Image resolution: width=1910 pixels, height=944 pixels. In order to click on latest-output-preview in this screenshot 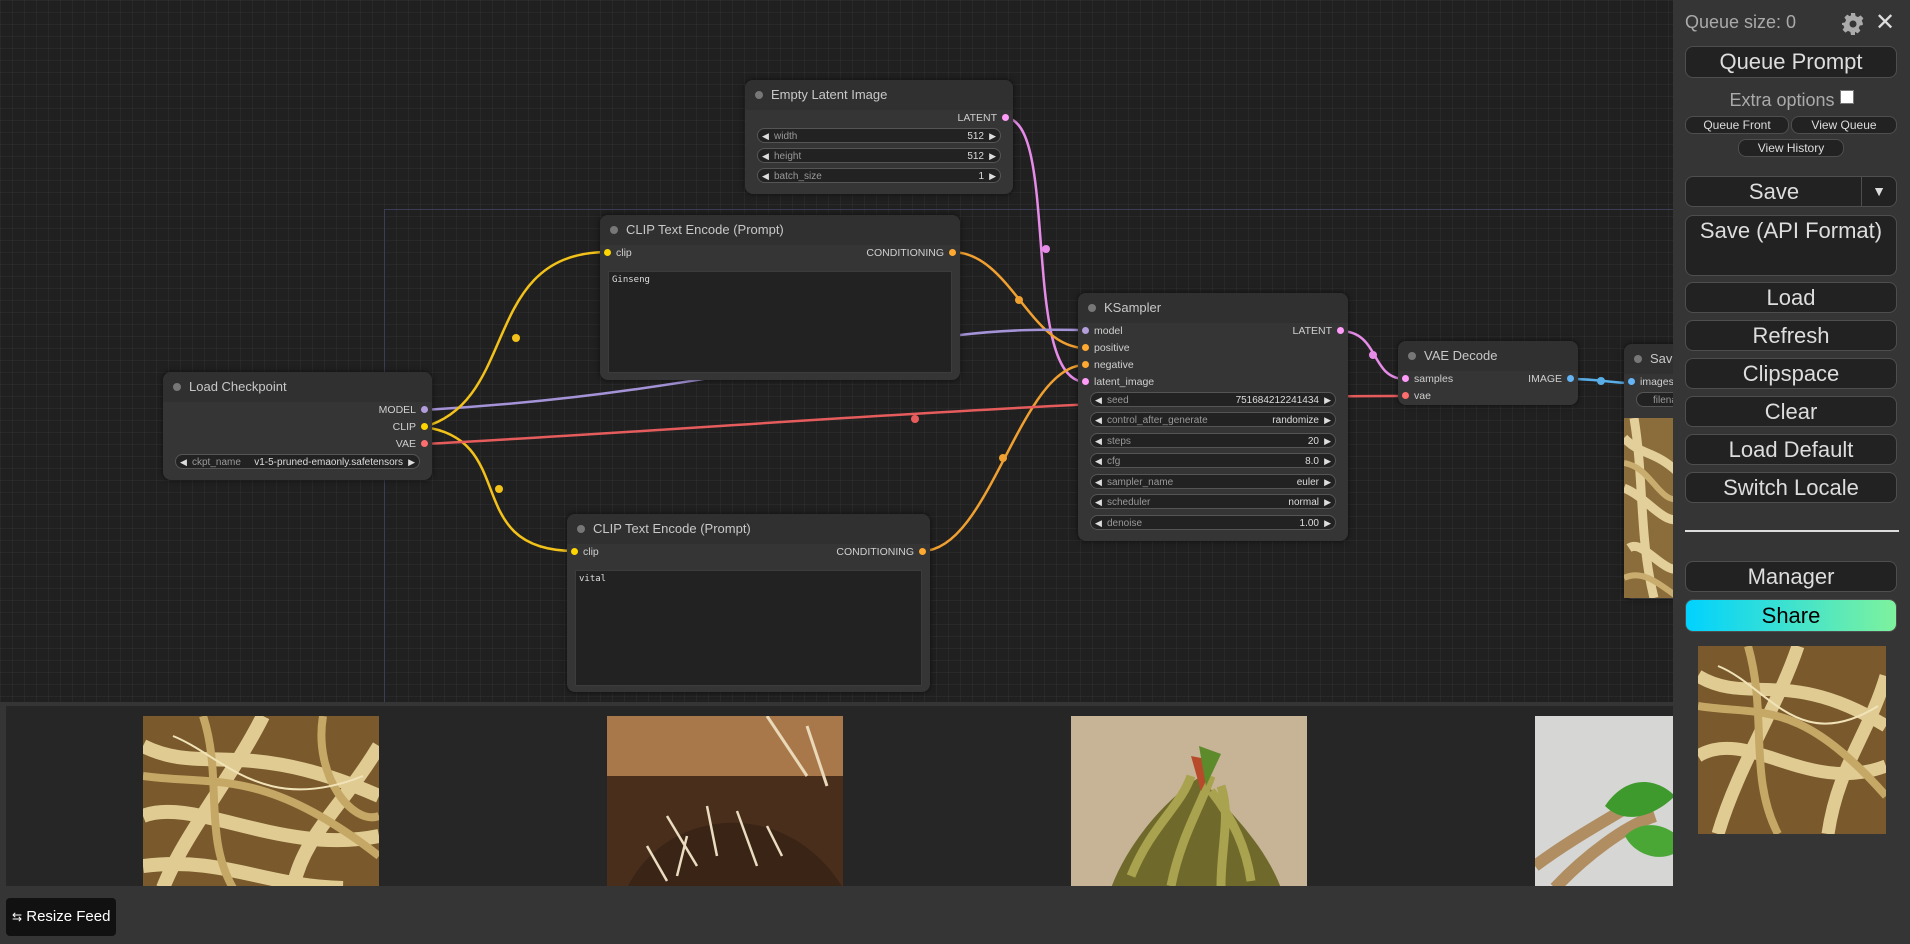, I will do `click(1792, 740)`.